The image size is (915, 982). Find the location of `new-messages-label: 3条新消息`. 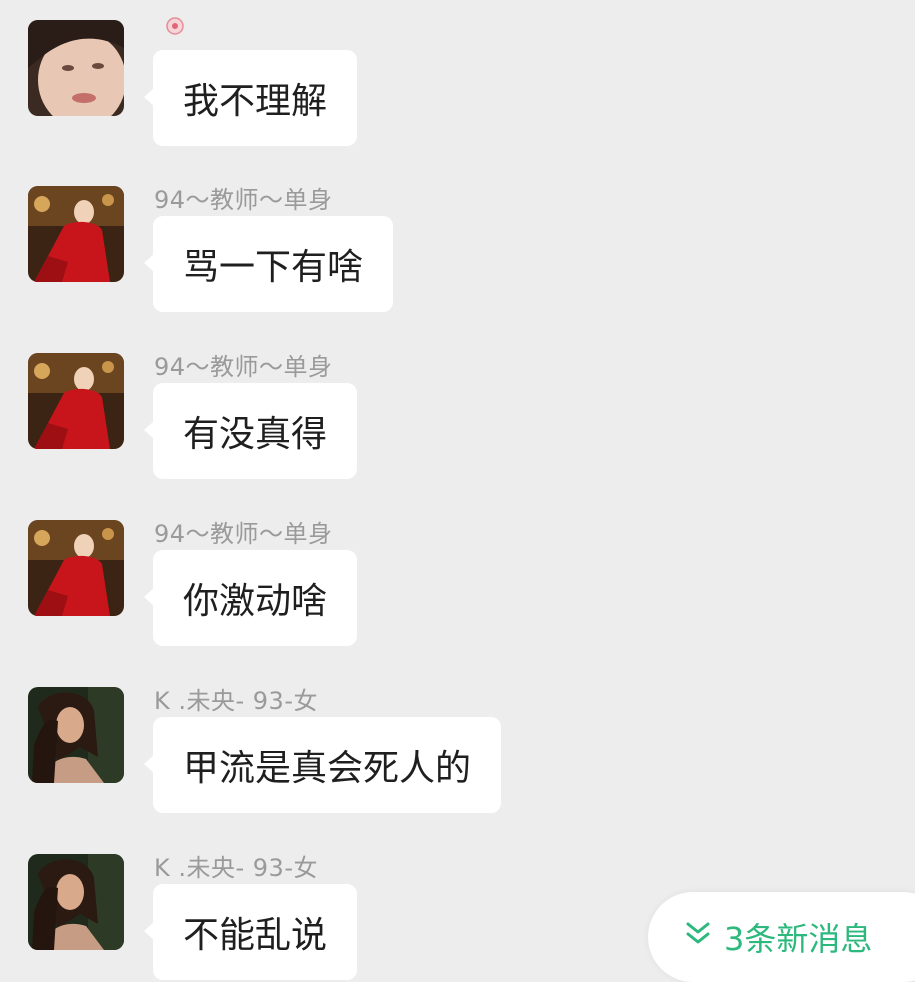

new-messages-label: 3条新消息 is located at coordinates (798, 939).